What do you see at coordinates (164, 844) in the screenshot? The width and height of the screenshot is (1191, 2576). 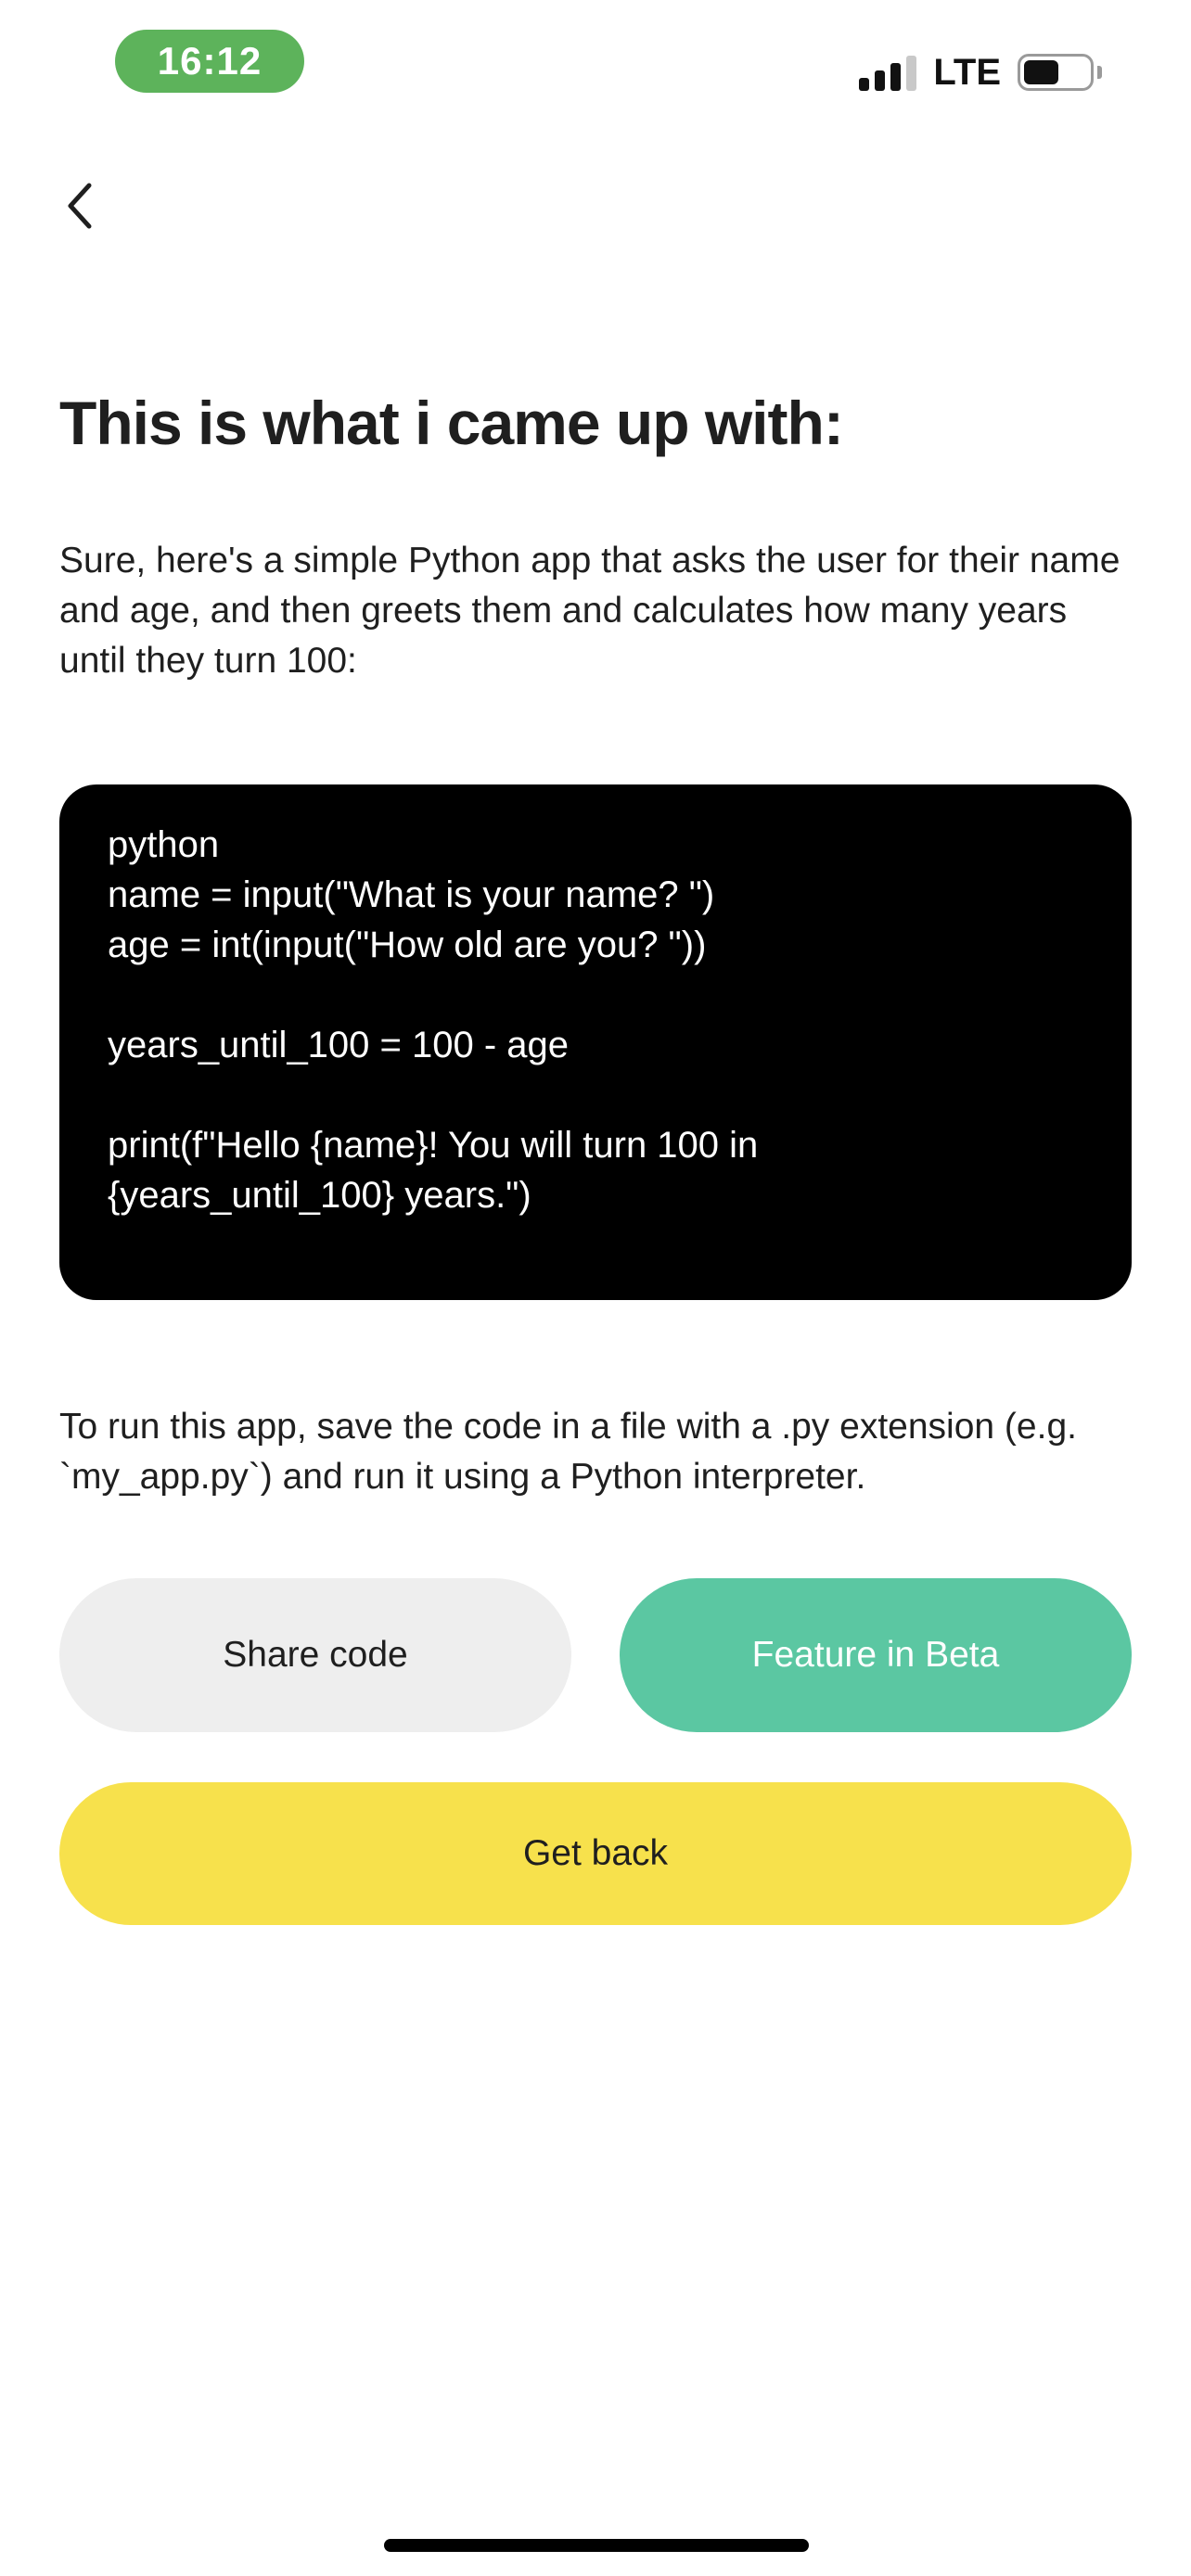 I see `code-line: python` at bounding box center [164, 844].